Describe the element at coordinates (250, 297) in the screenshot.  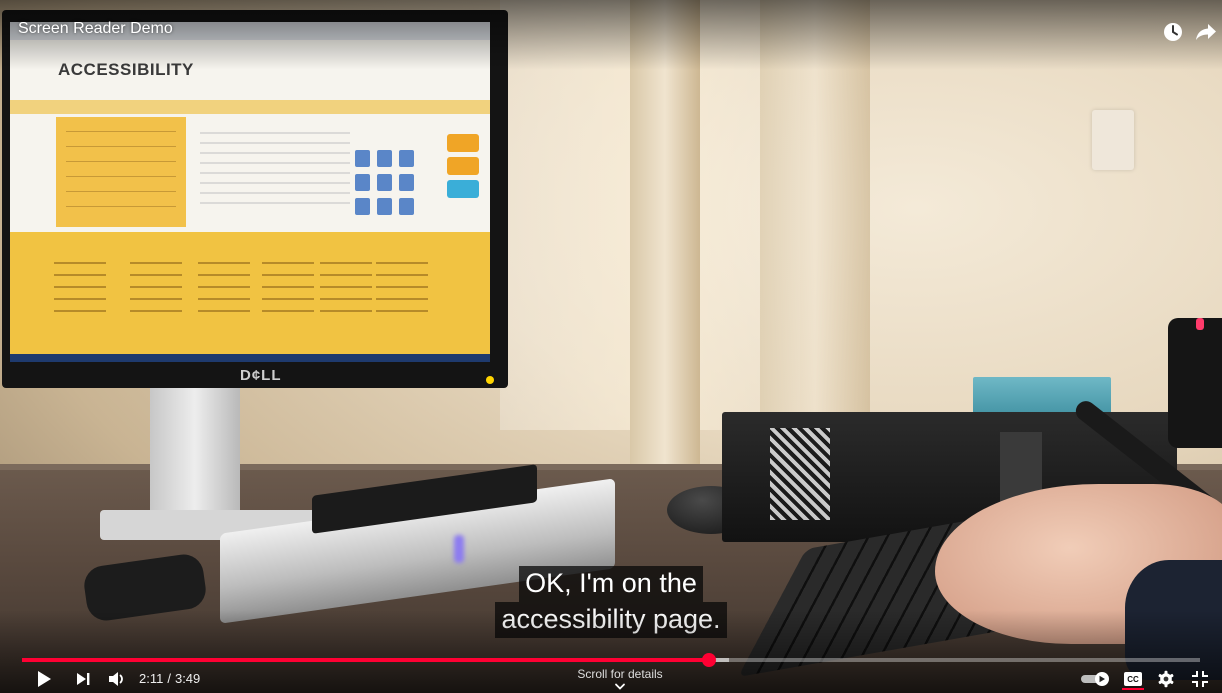
I see `site-footer` at that location.